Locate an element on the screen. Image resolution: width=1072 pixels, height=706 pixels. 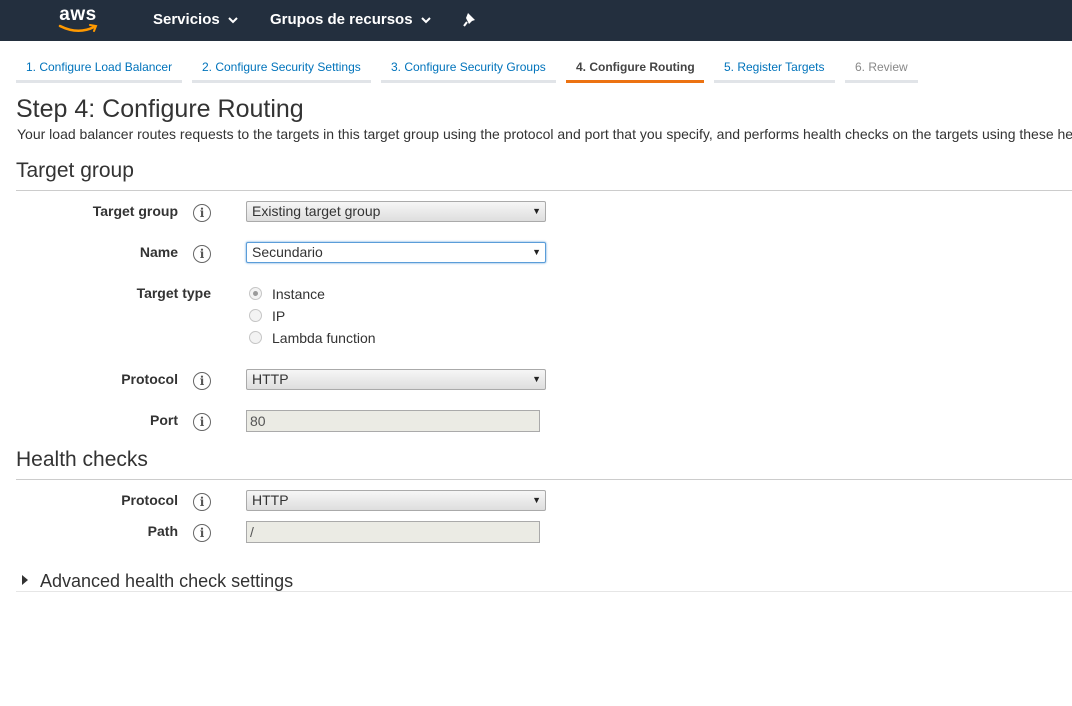
tab-register-targets: 5. Register Targets is located at coordinates (774, 71).